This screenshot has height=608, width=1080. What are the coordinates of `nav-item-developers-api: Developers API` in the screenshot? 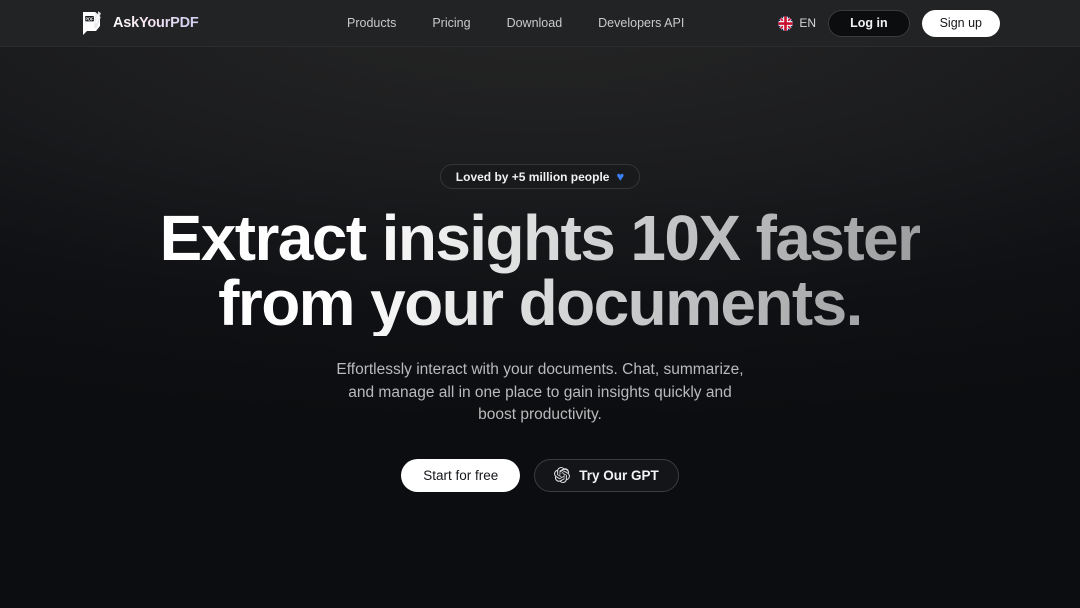 It's located at (641, 23).